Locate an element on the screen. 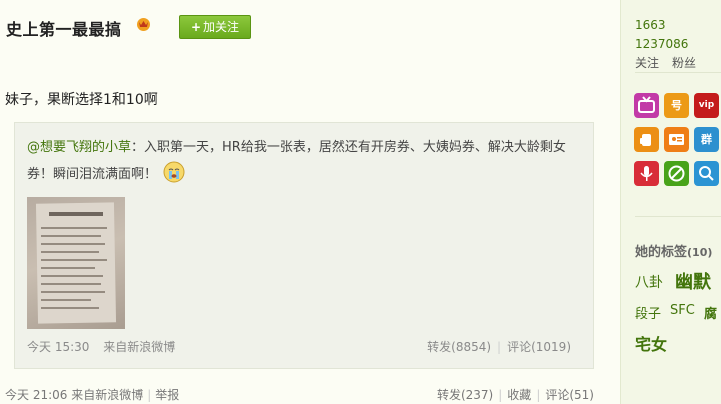  quoted-time: 今天 15:30 is located at coordinates (58, 347).